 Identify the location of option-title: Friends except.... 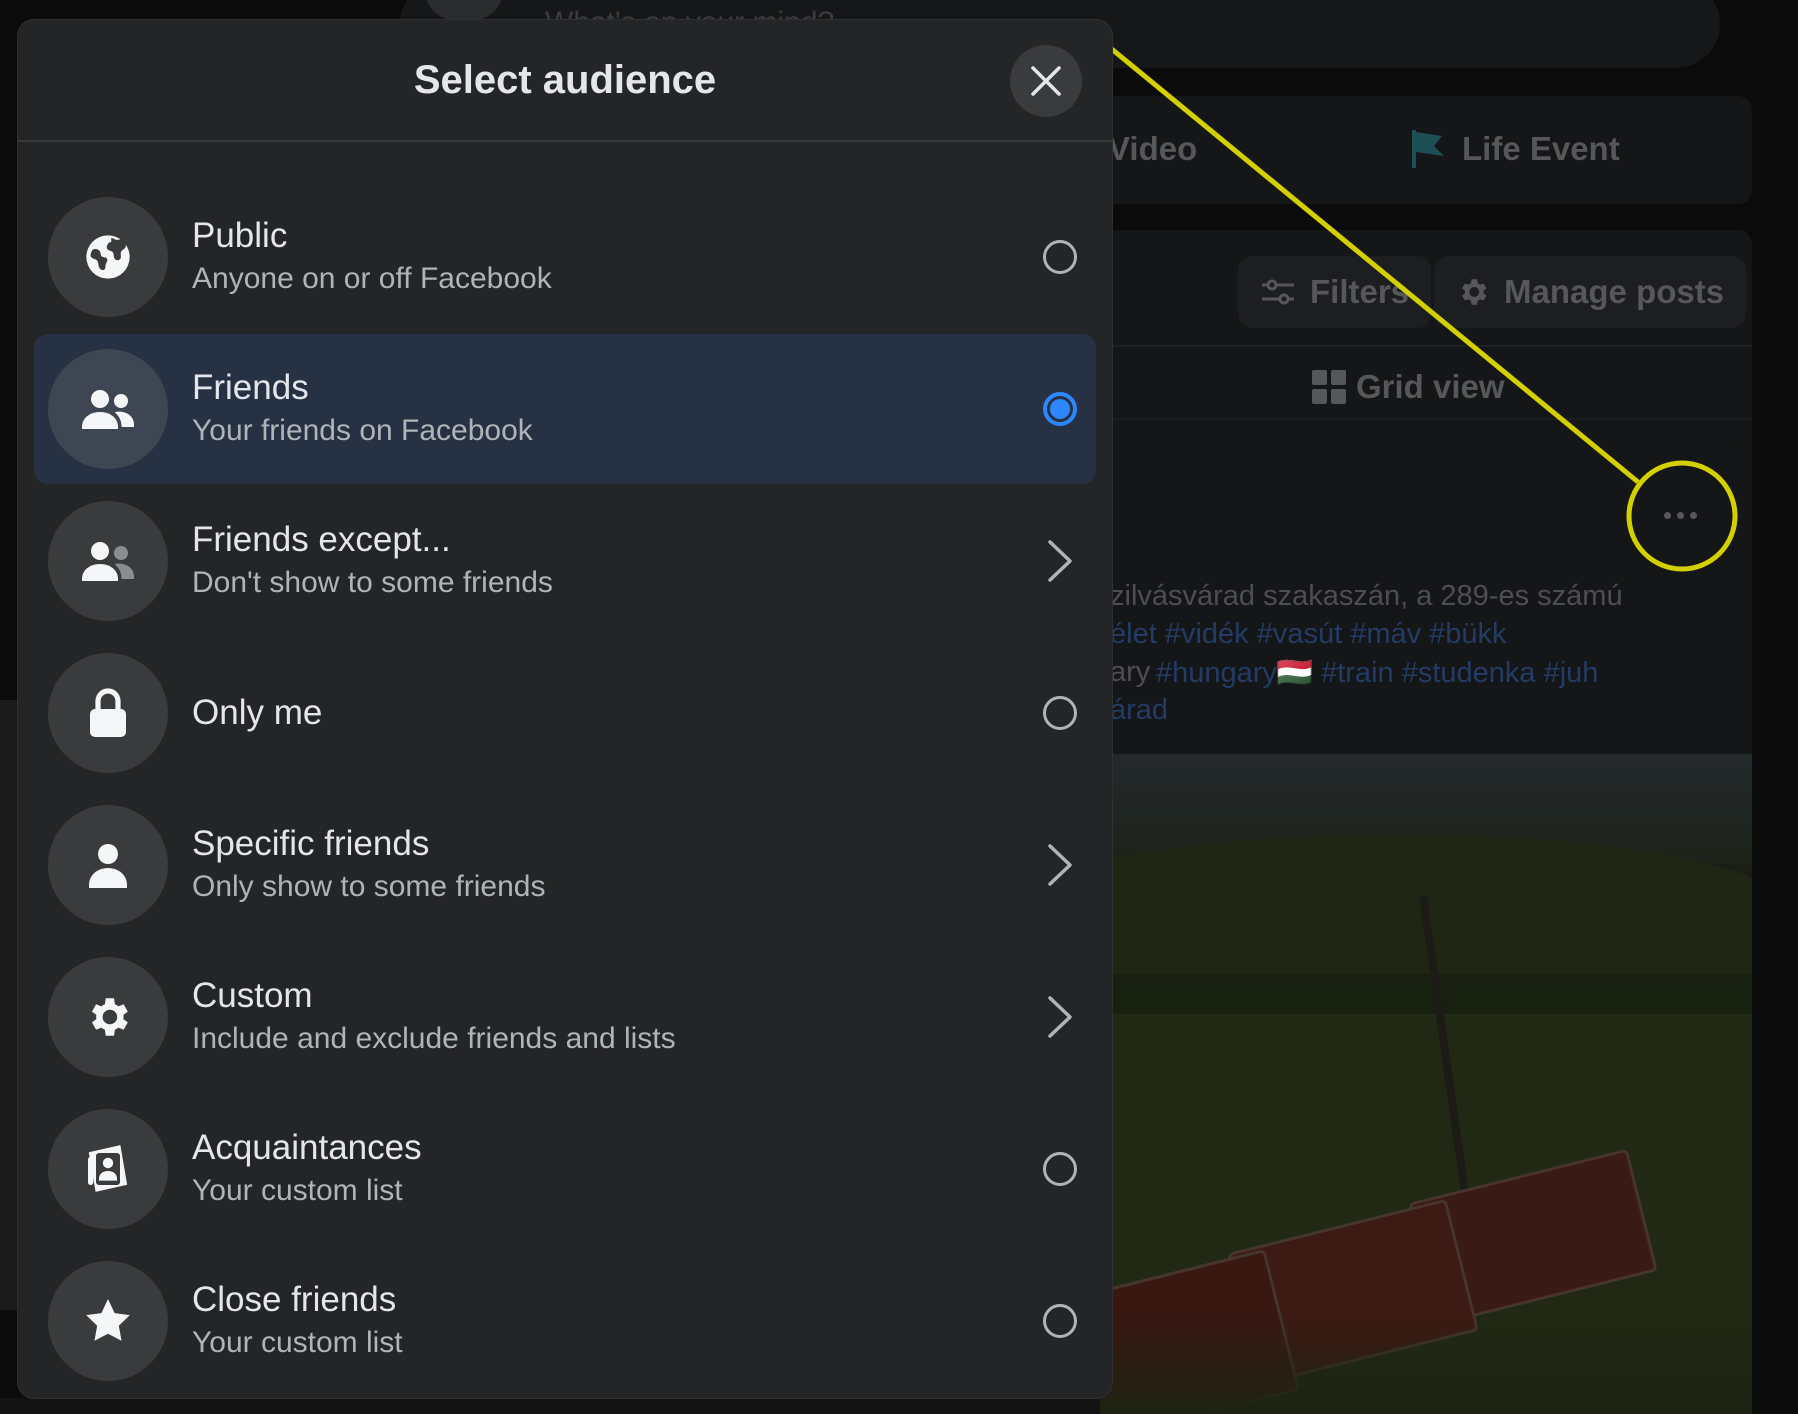
(321, 539).